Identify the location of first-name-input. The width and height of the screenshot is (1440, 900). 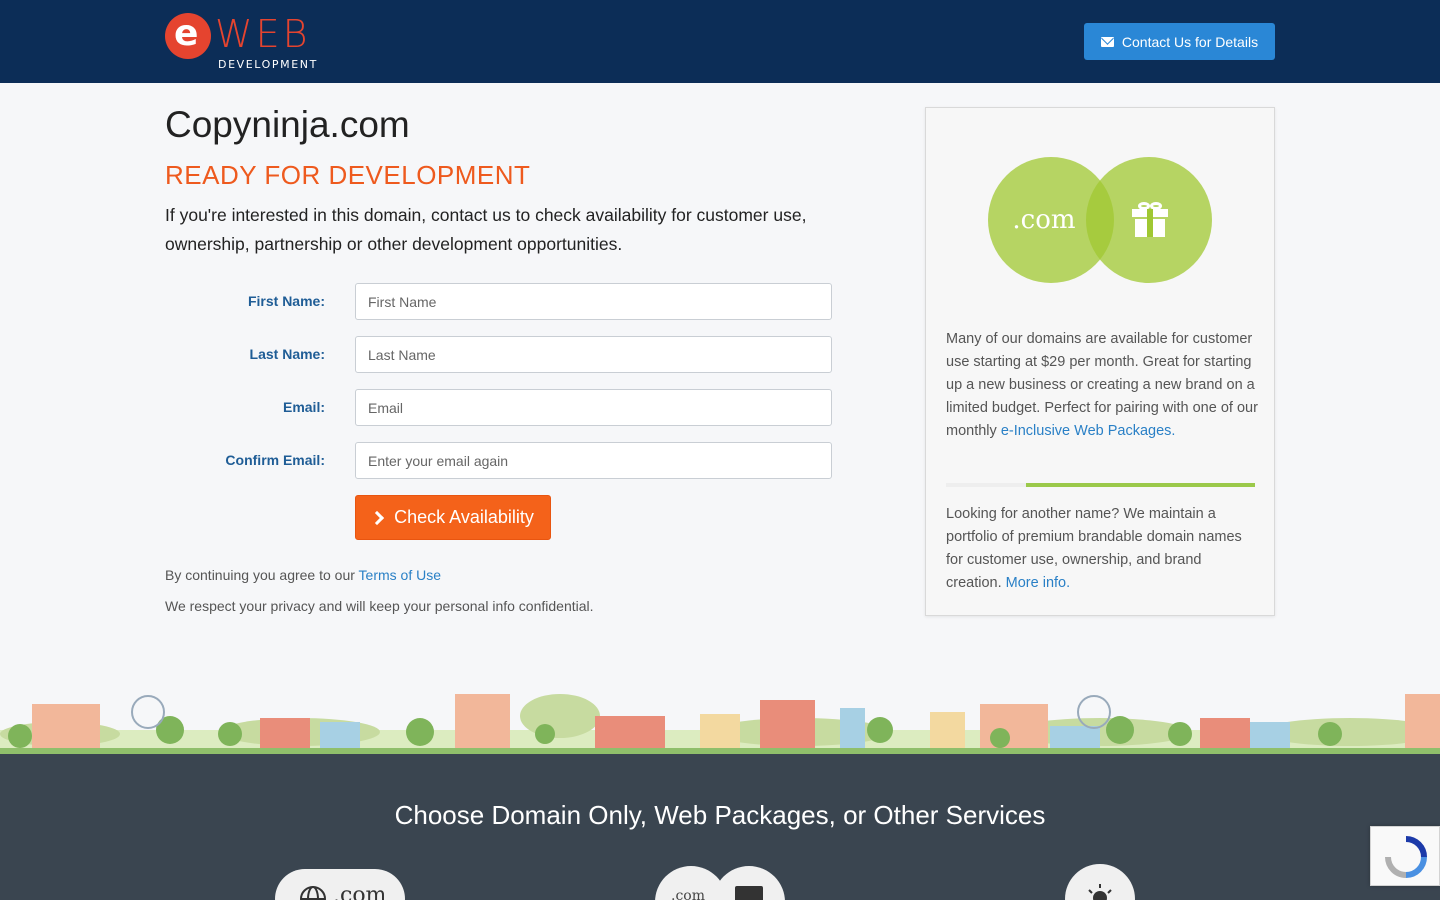
(593, 301).